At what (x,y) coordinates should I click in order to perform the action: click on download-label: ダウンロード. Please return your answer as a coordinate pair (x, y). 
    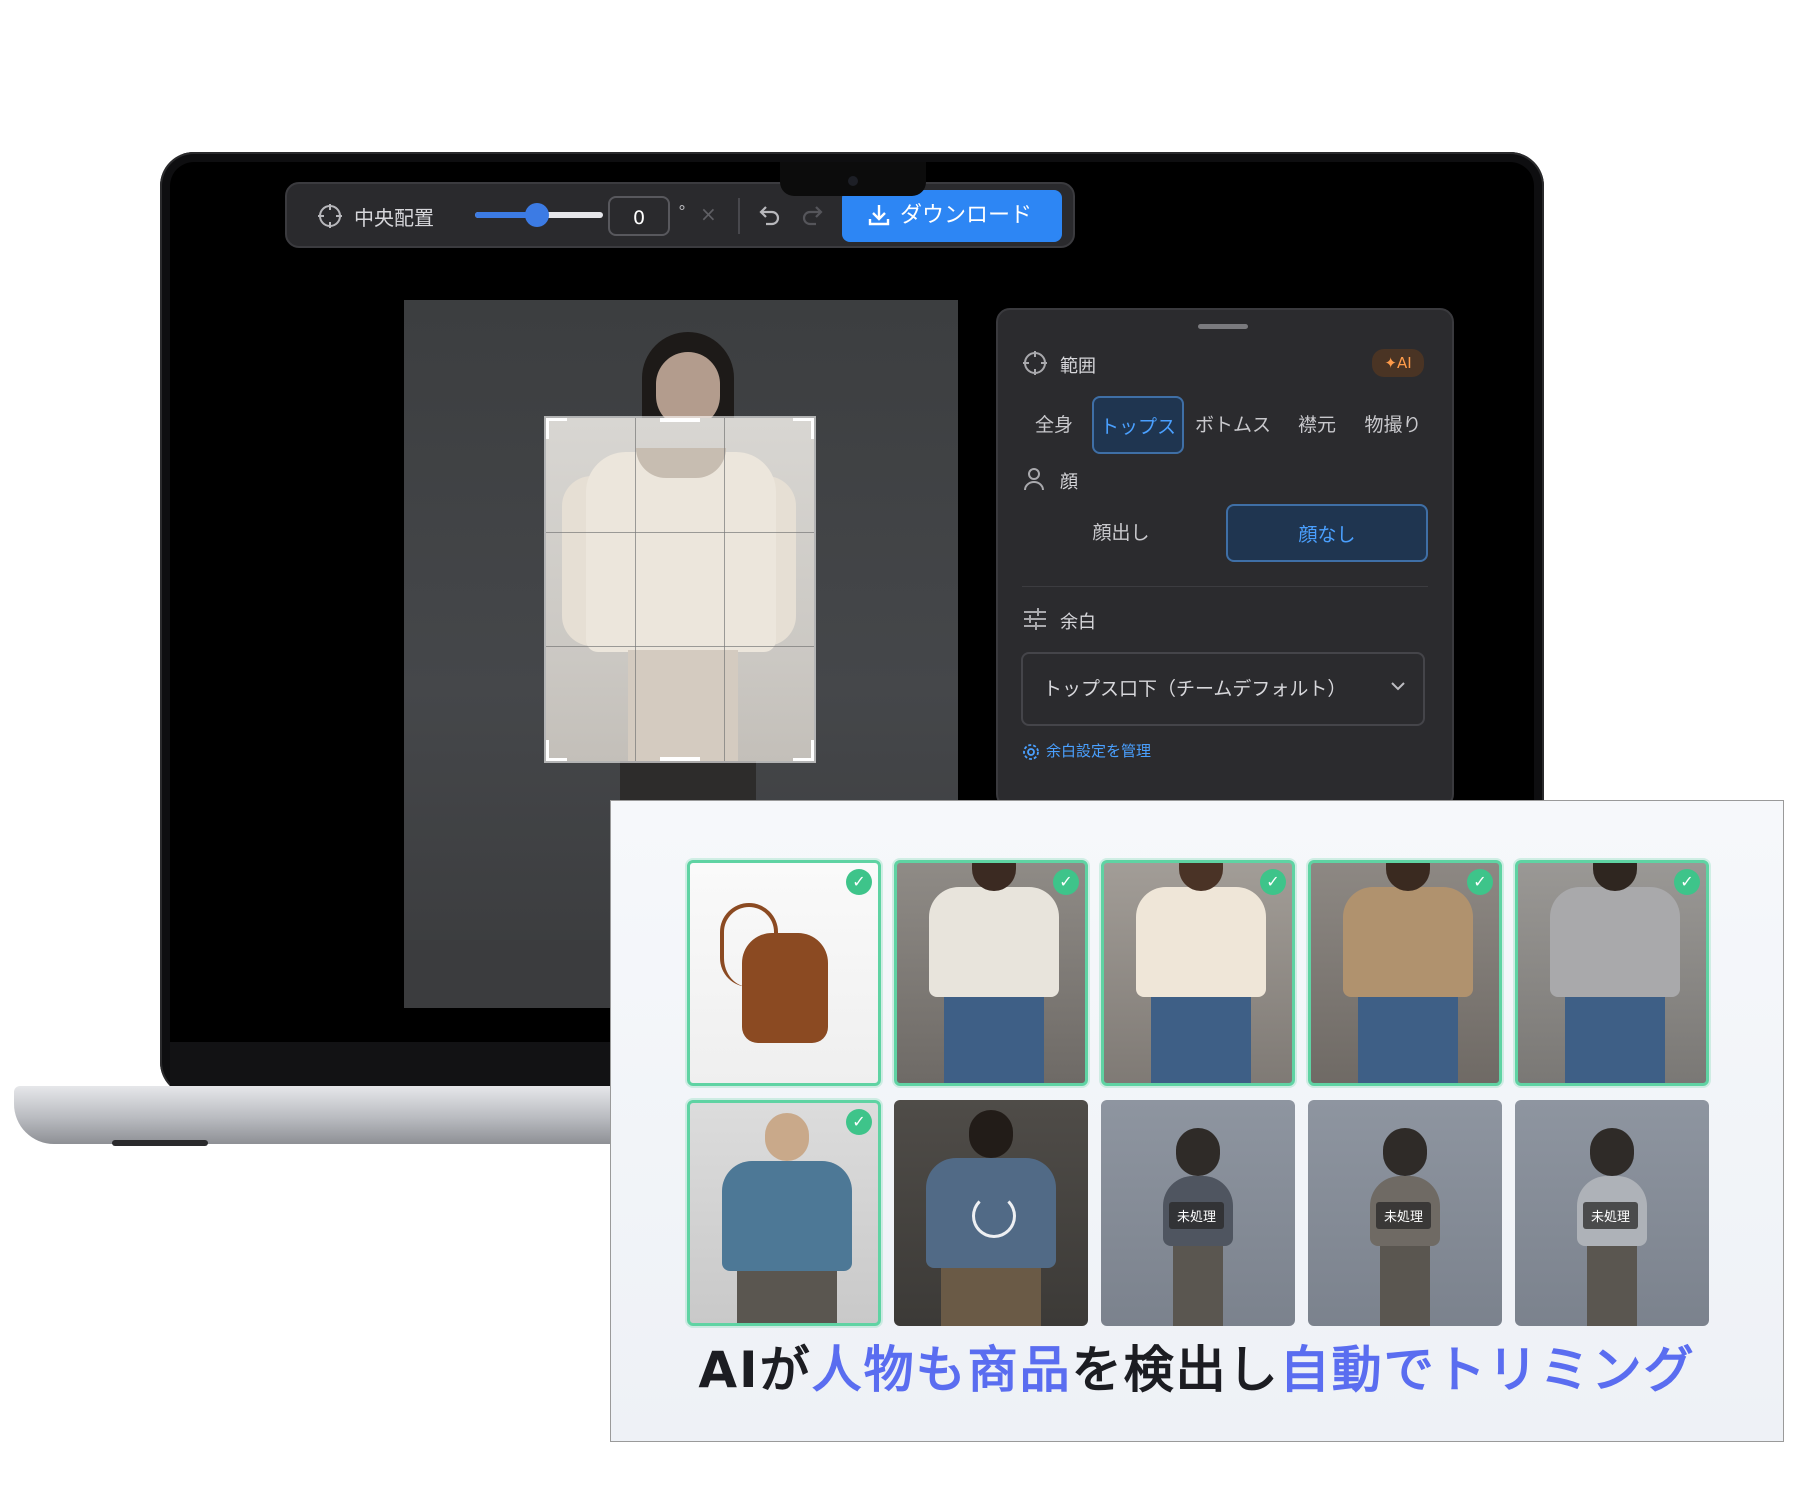
    Looking at the image, I should click on (966, 215).